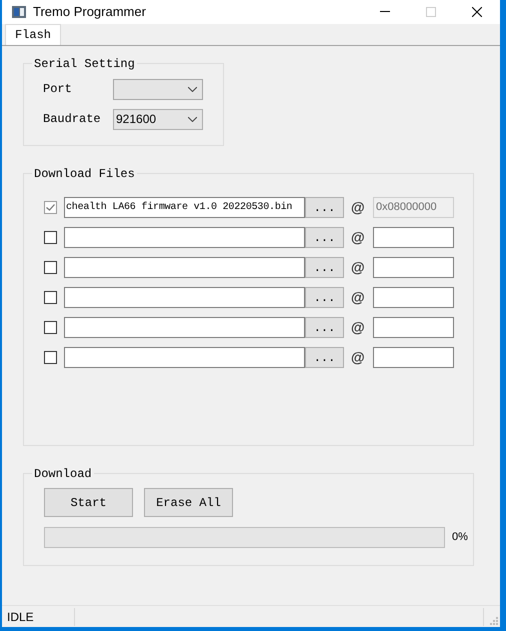  Describe the element at coordinates (184, 207) in the screenshot. I see `file-path-field: chealth LA66 firmware v1.0 20220530.bin` at that location.